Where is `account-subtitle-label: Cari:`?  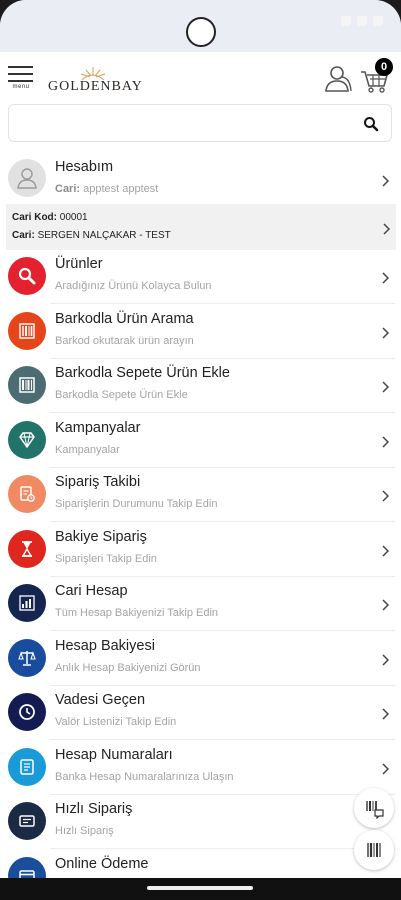
account-subtitle-label: Cari: is located at coordinates (68, 189).